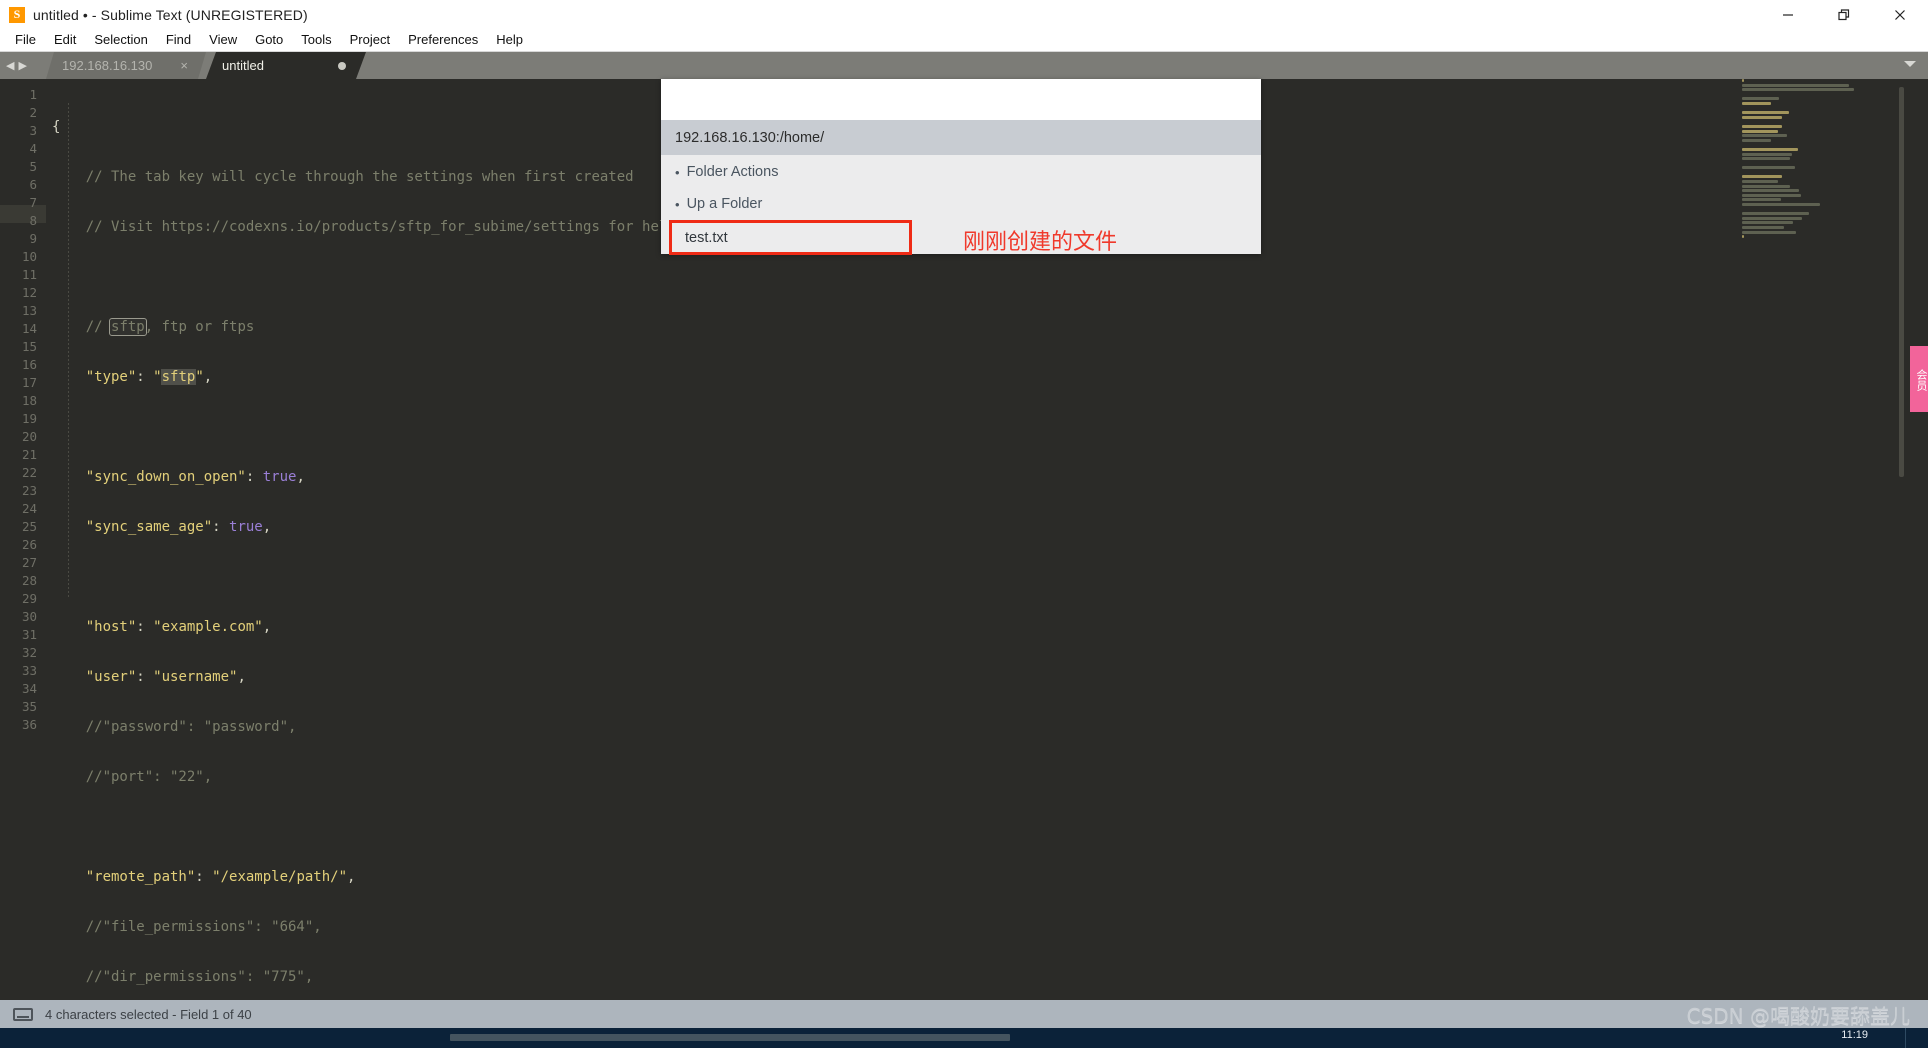 The image size is (1928, 1048). What do you see at coordinates (29, 292) in the screenshot?
I see `line-number: 12` at bounding box center [29, 292].